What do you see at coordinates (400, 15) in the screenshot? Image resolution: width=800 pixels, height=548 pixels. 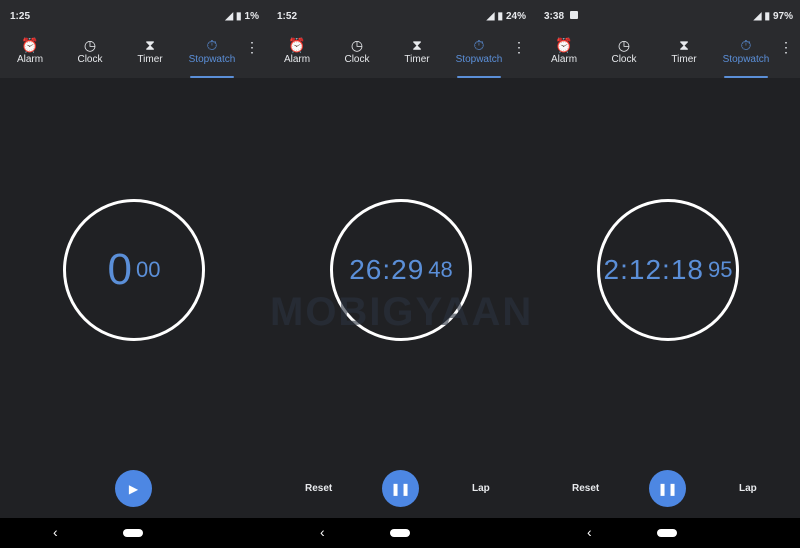 I see `status-bar: 1:52 ◢ ▮ 24%` at bounding box center [400, 15].